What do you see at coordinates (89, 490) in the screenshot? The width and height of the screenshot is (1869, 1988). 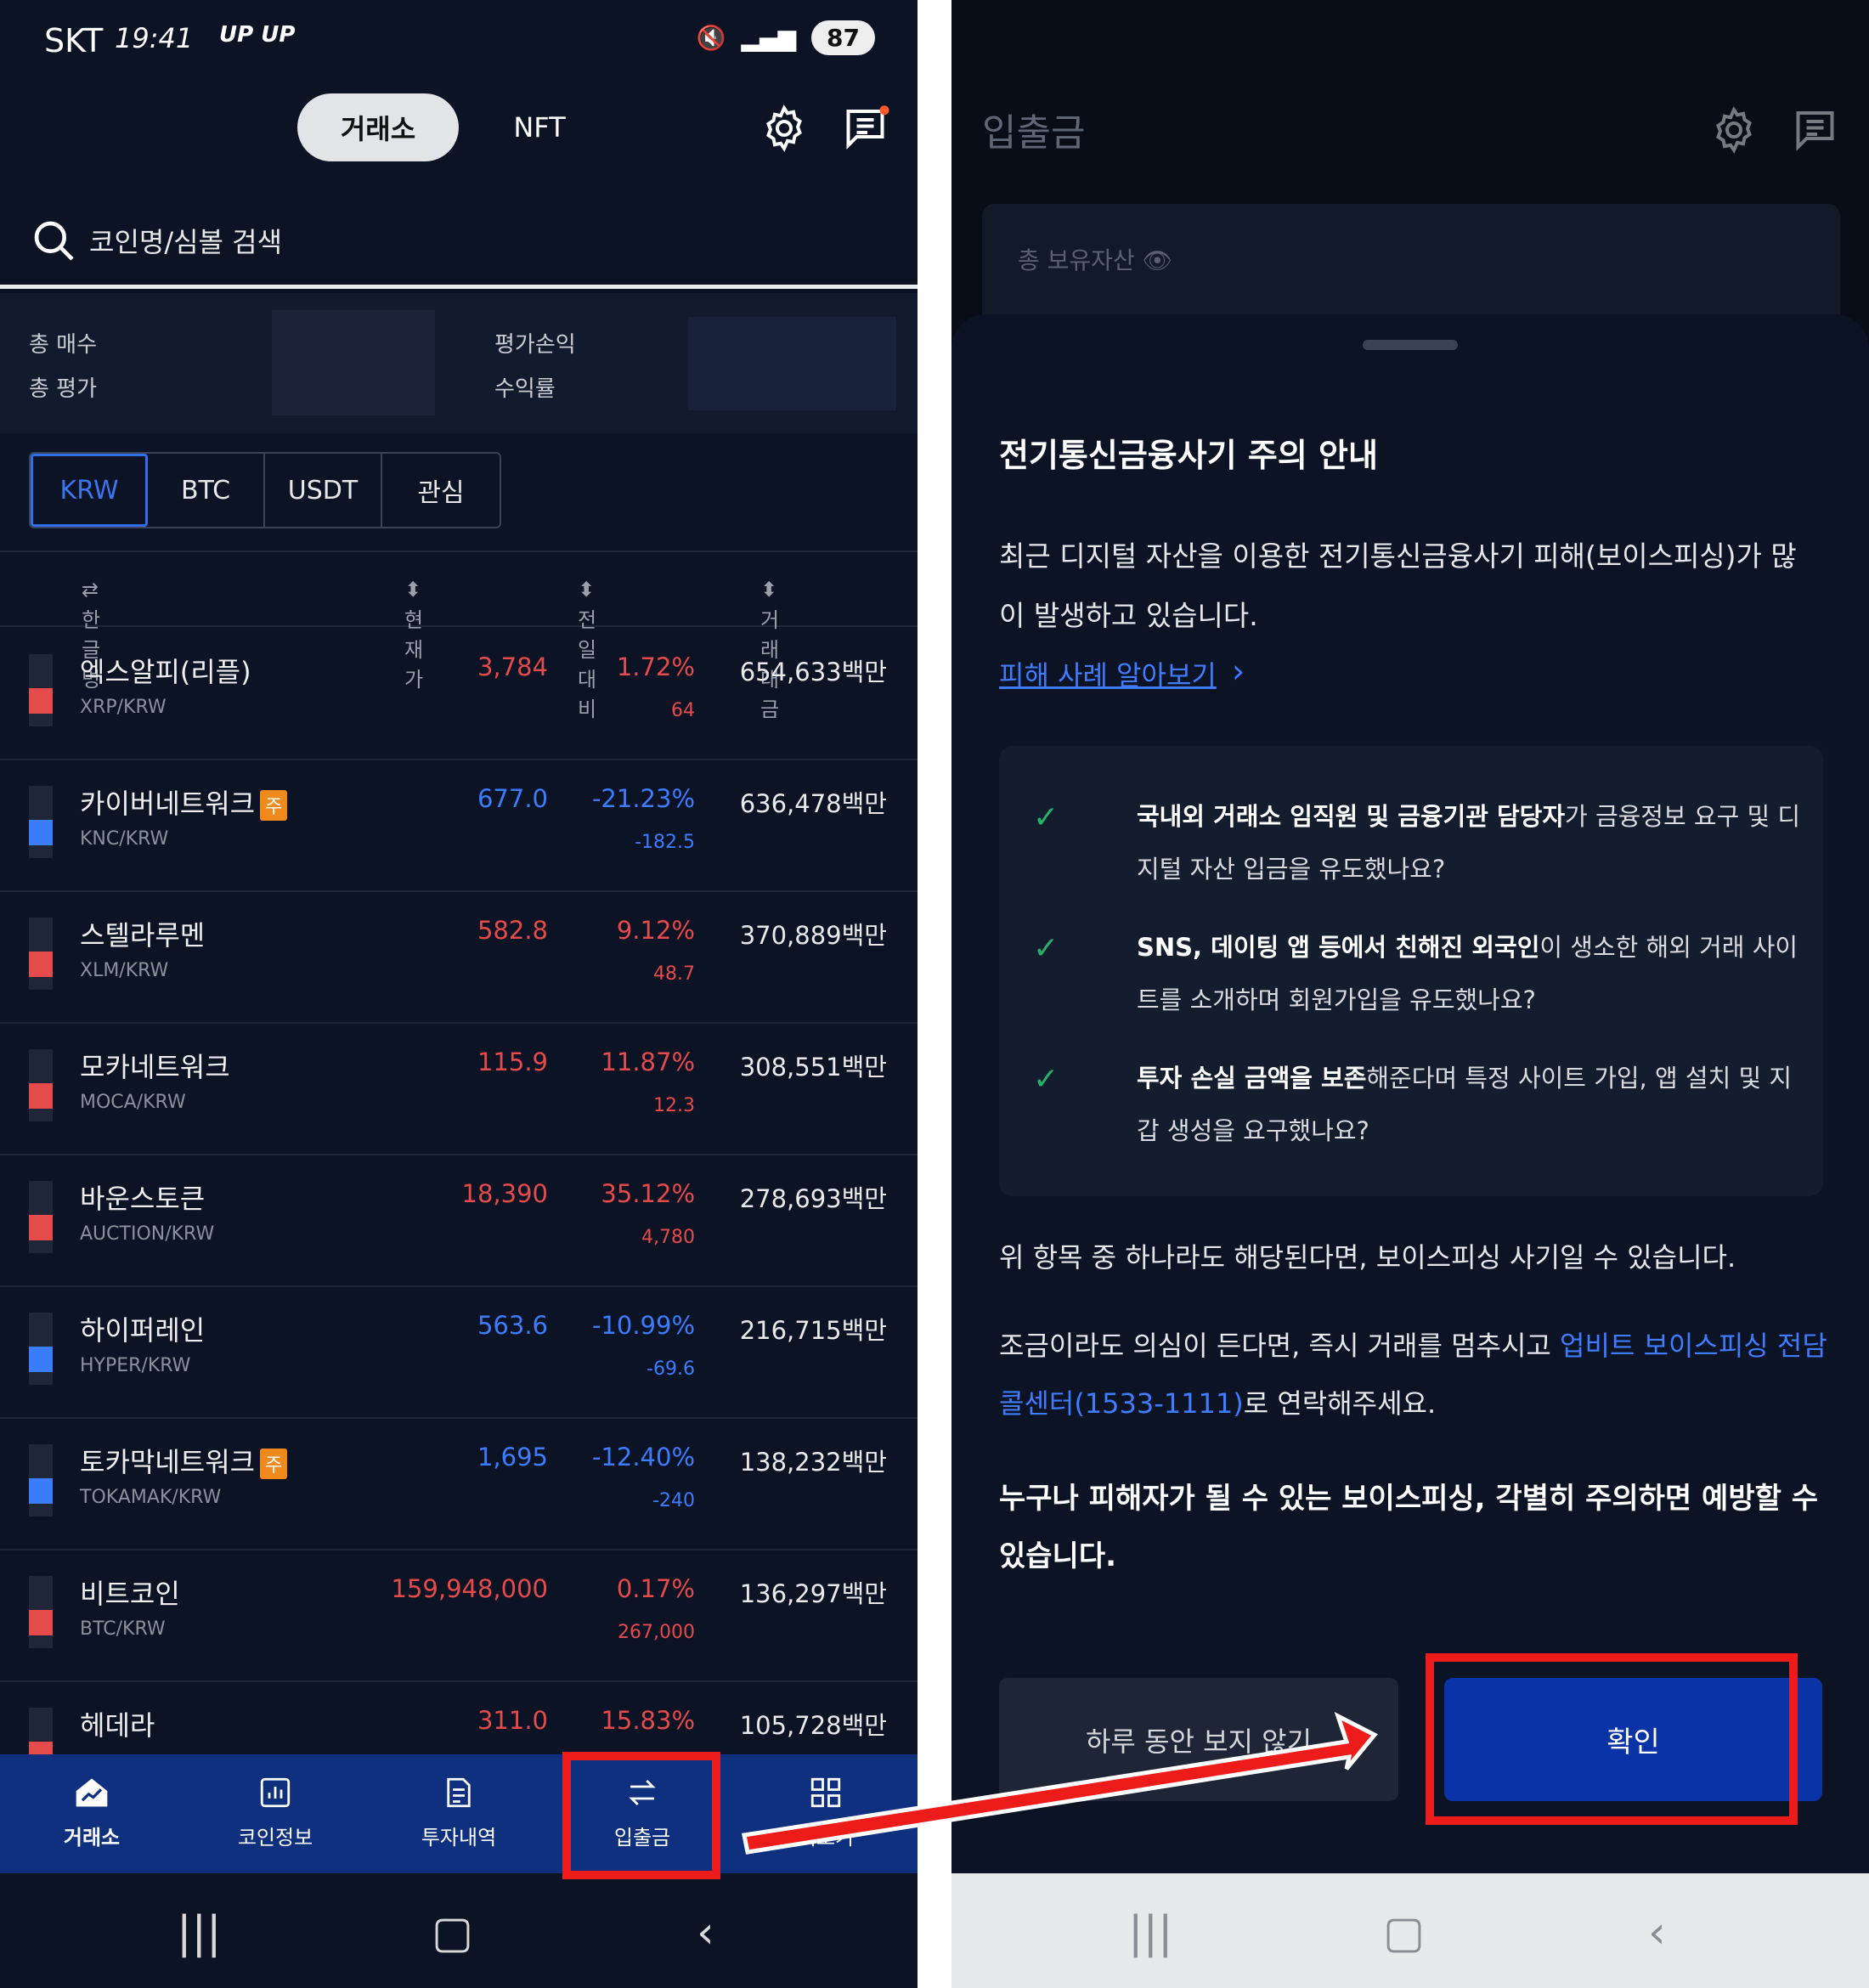 I see `tab-krw: KRW` at bounding box center [89, 490].